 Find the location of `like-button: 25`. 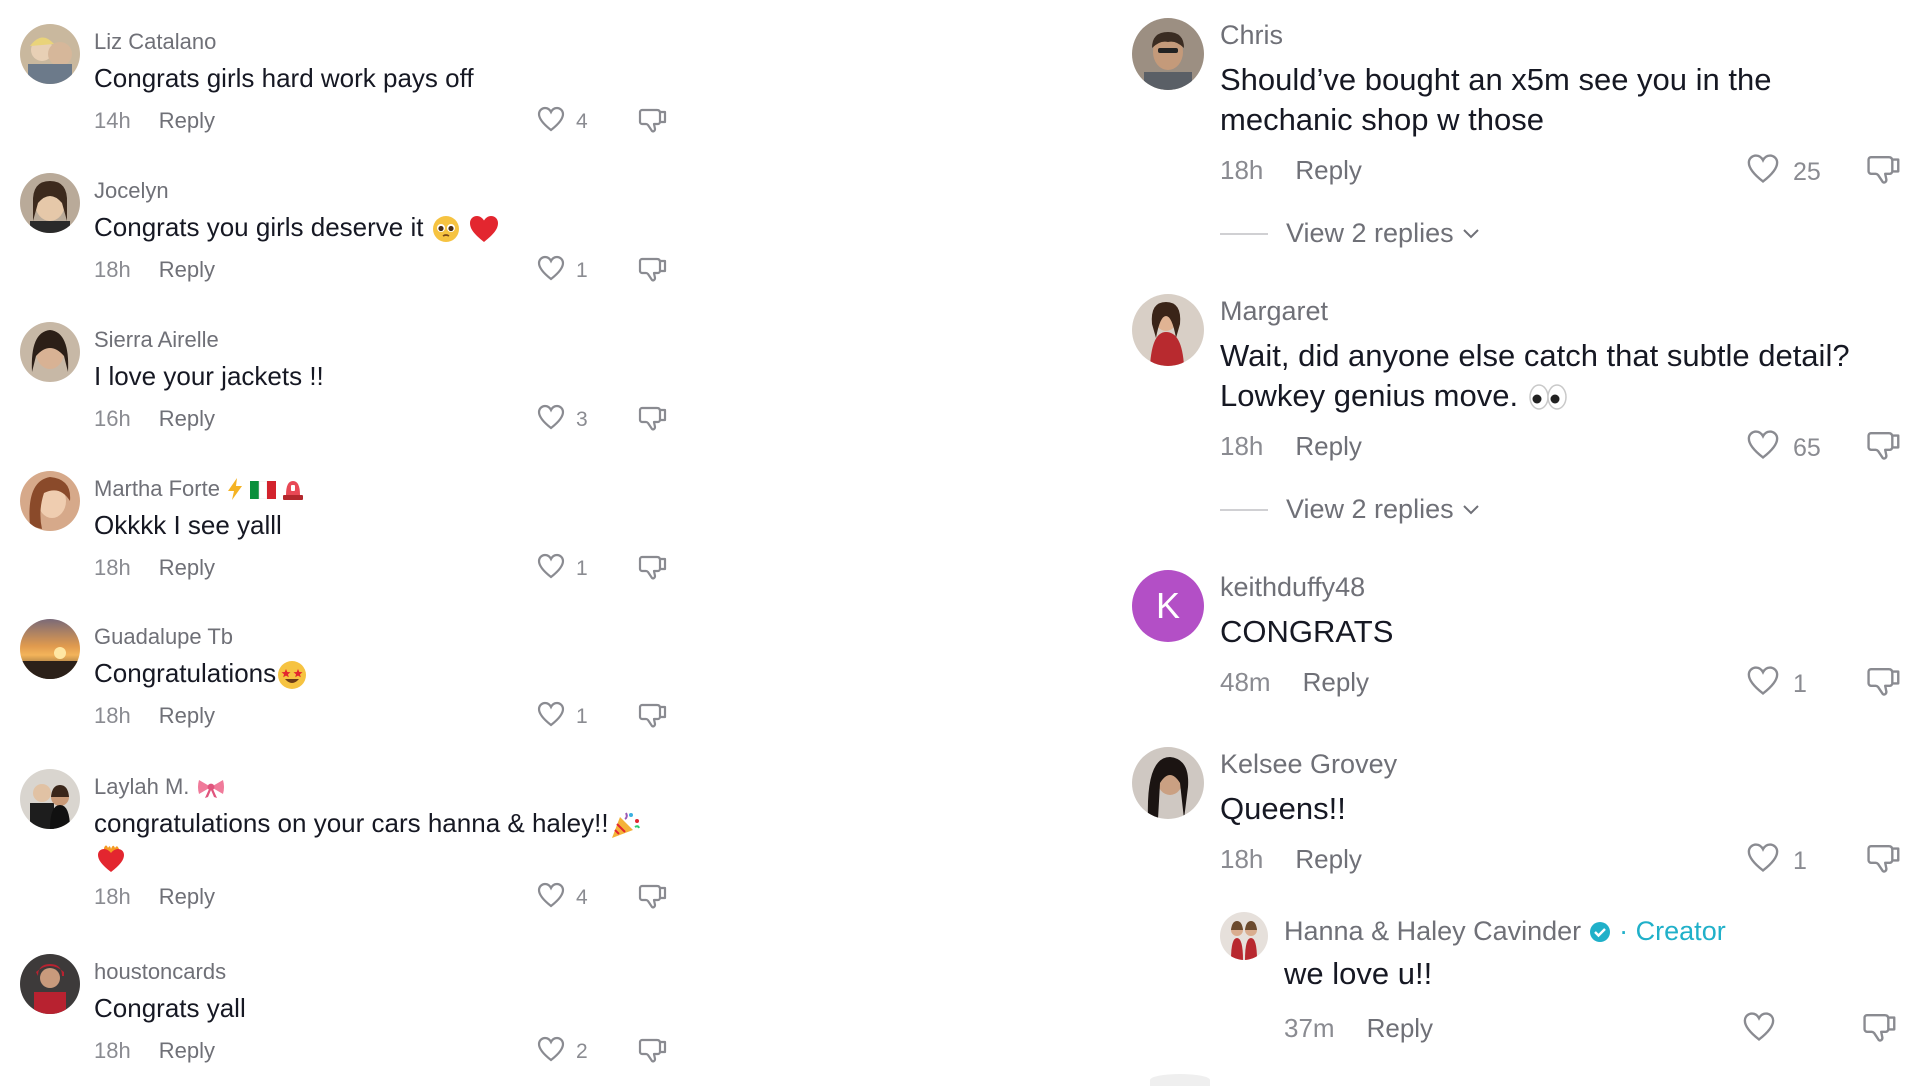

like-button: 25 is located at coordinates (1783, 172).